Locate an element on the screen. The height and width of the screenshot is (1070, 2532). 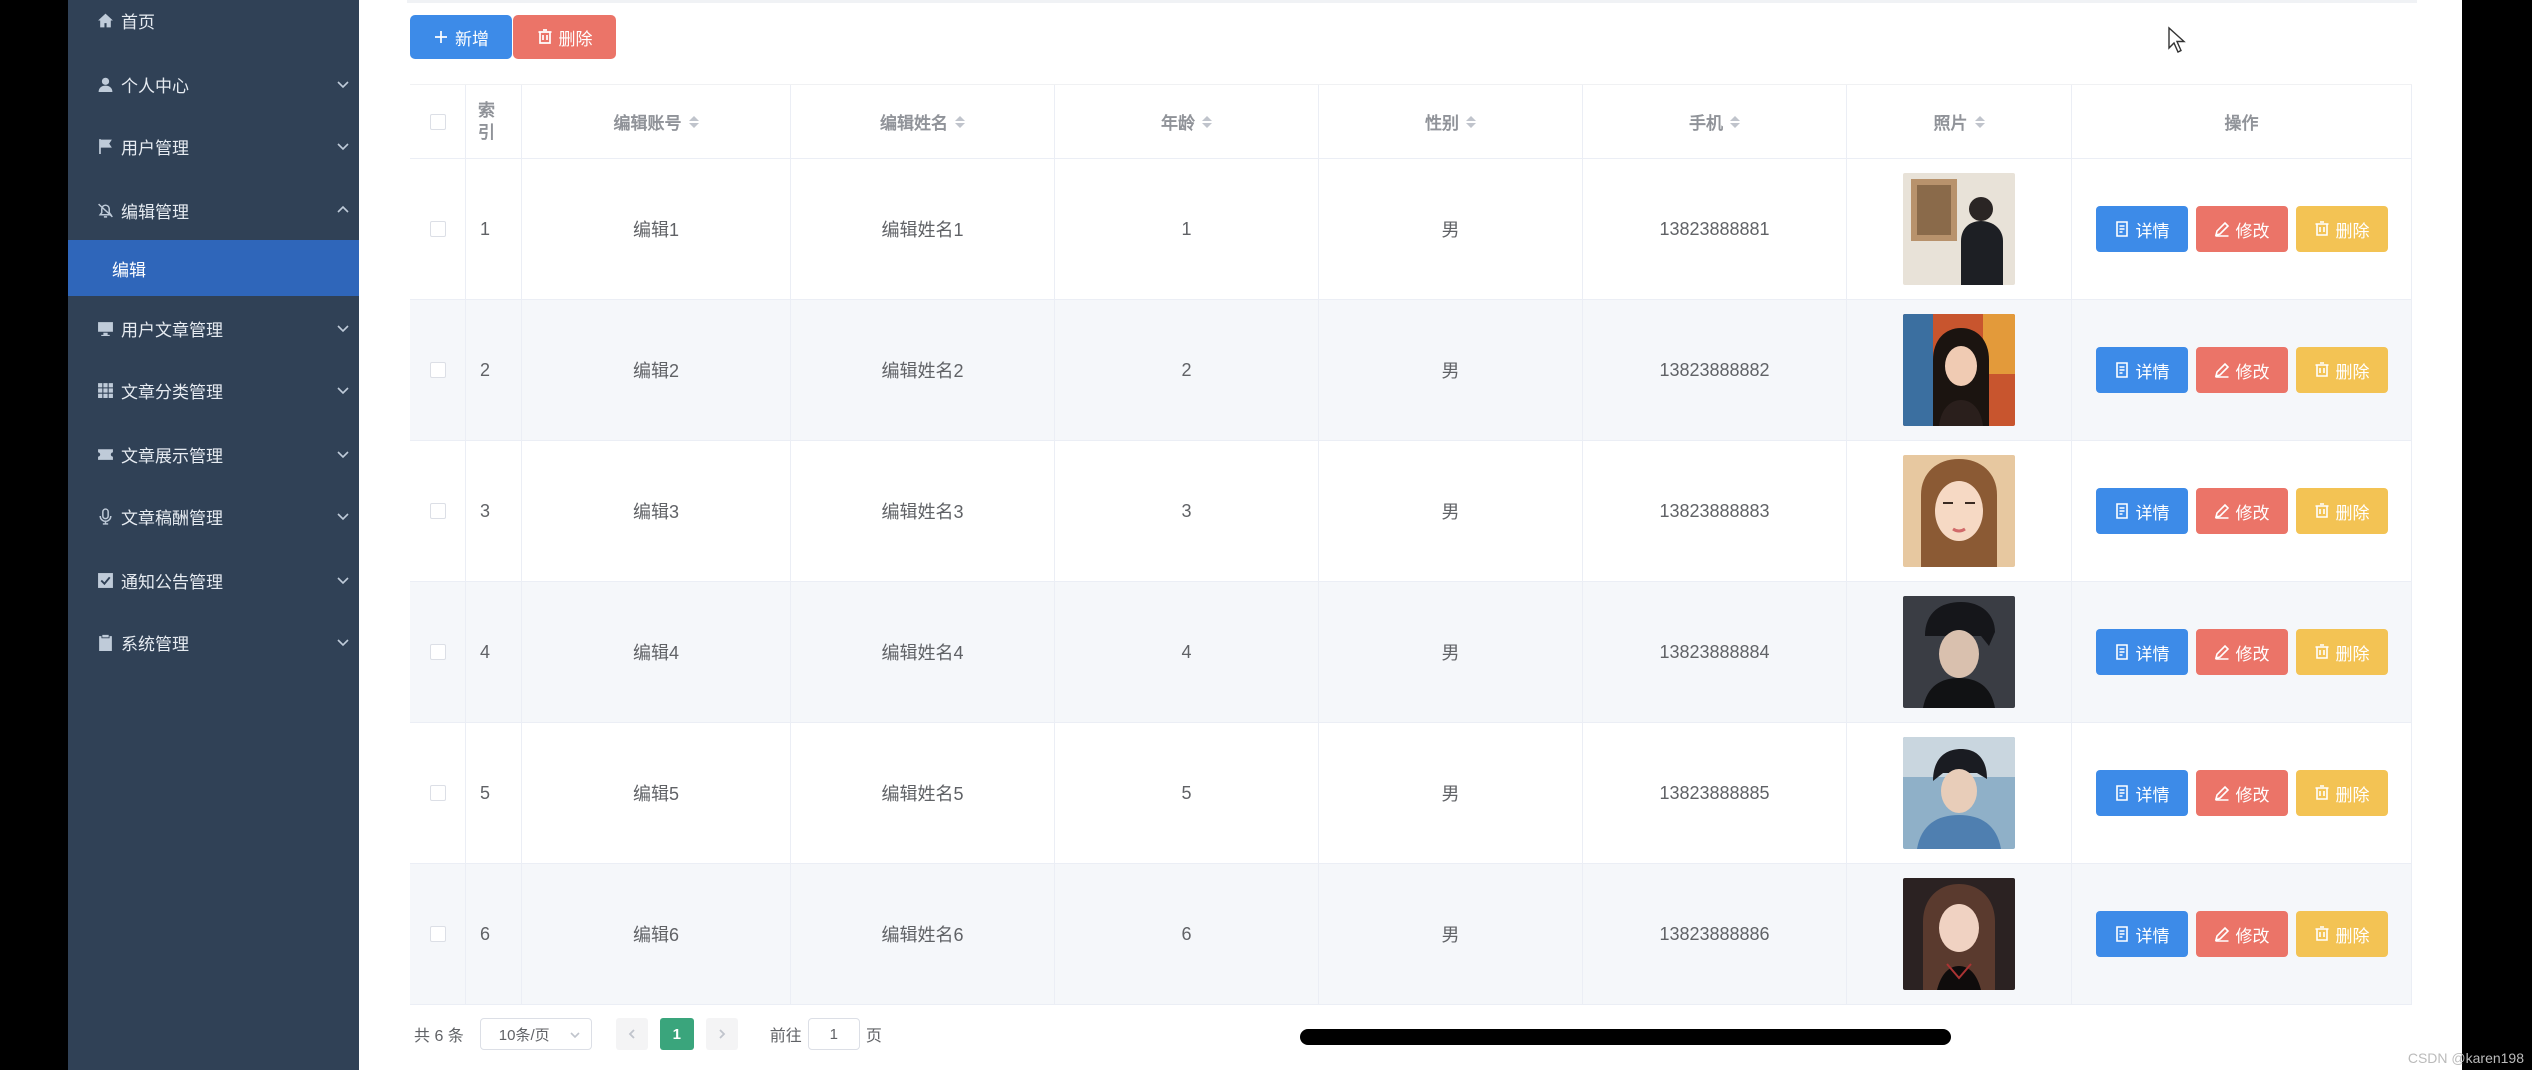
header-gender: 性别 is located at coordinates (1451, 121).